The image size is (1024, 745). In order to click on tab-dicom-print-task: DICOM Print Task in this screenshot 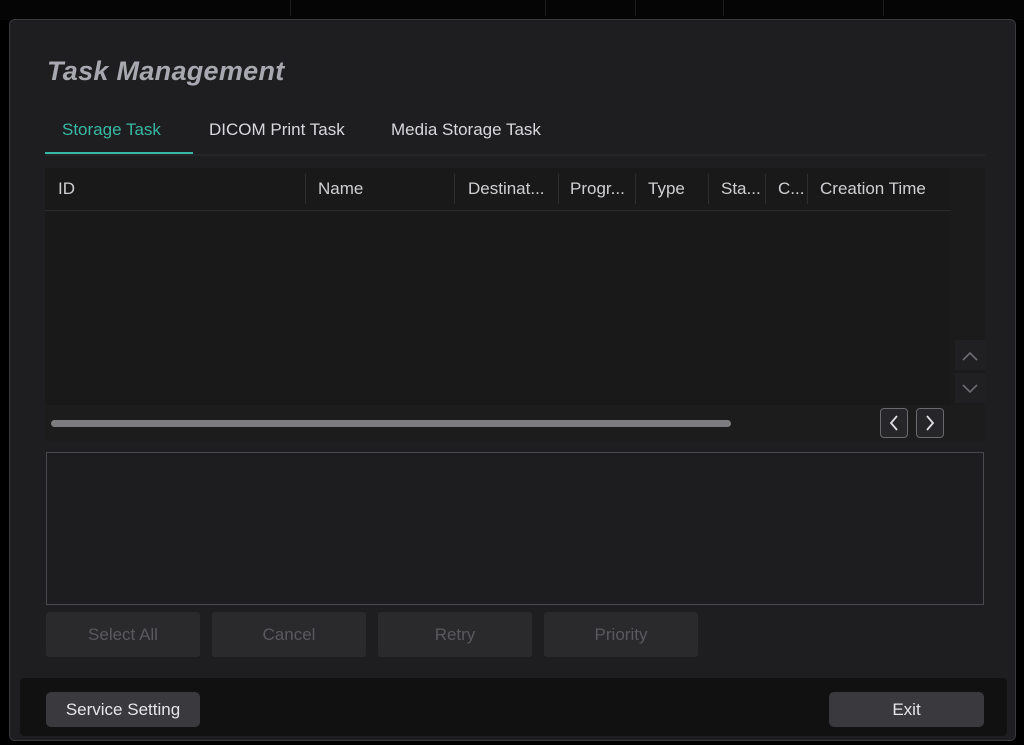, I will do `click(294, 136)`.